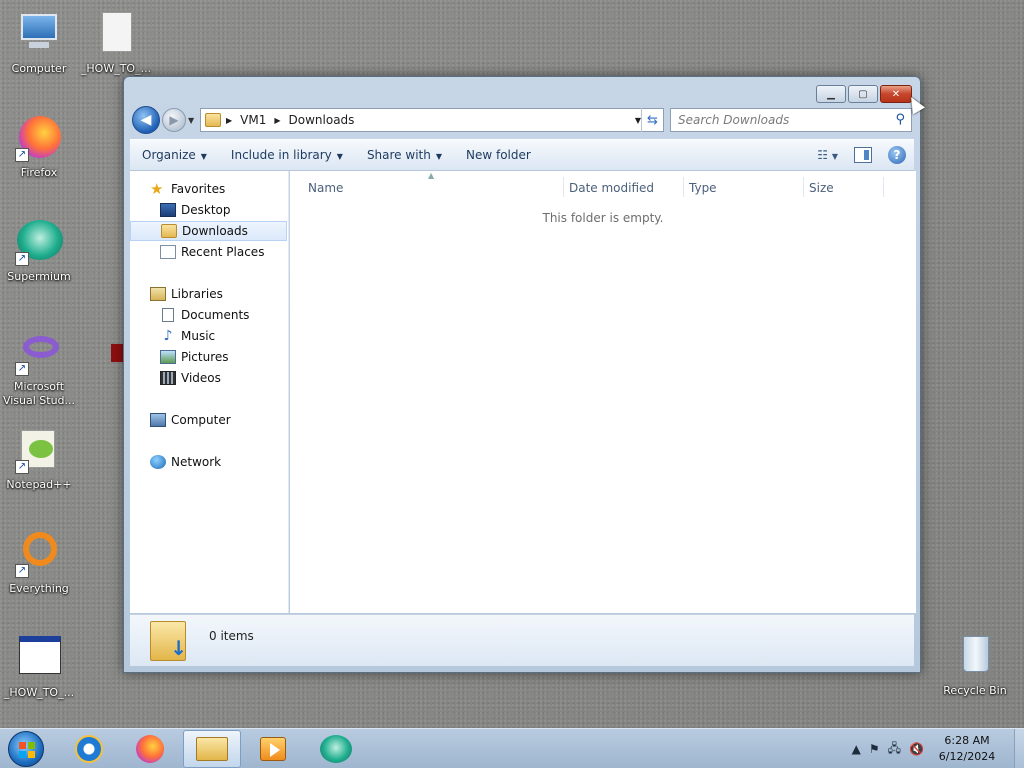  Describe the element at coordinates (431, 175) in the screenshot. I see `sort-indicator-icon: ▲` at that location.